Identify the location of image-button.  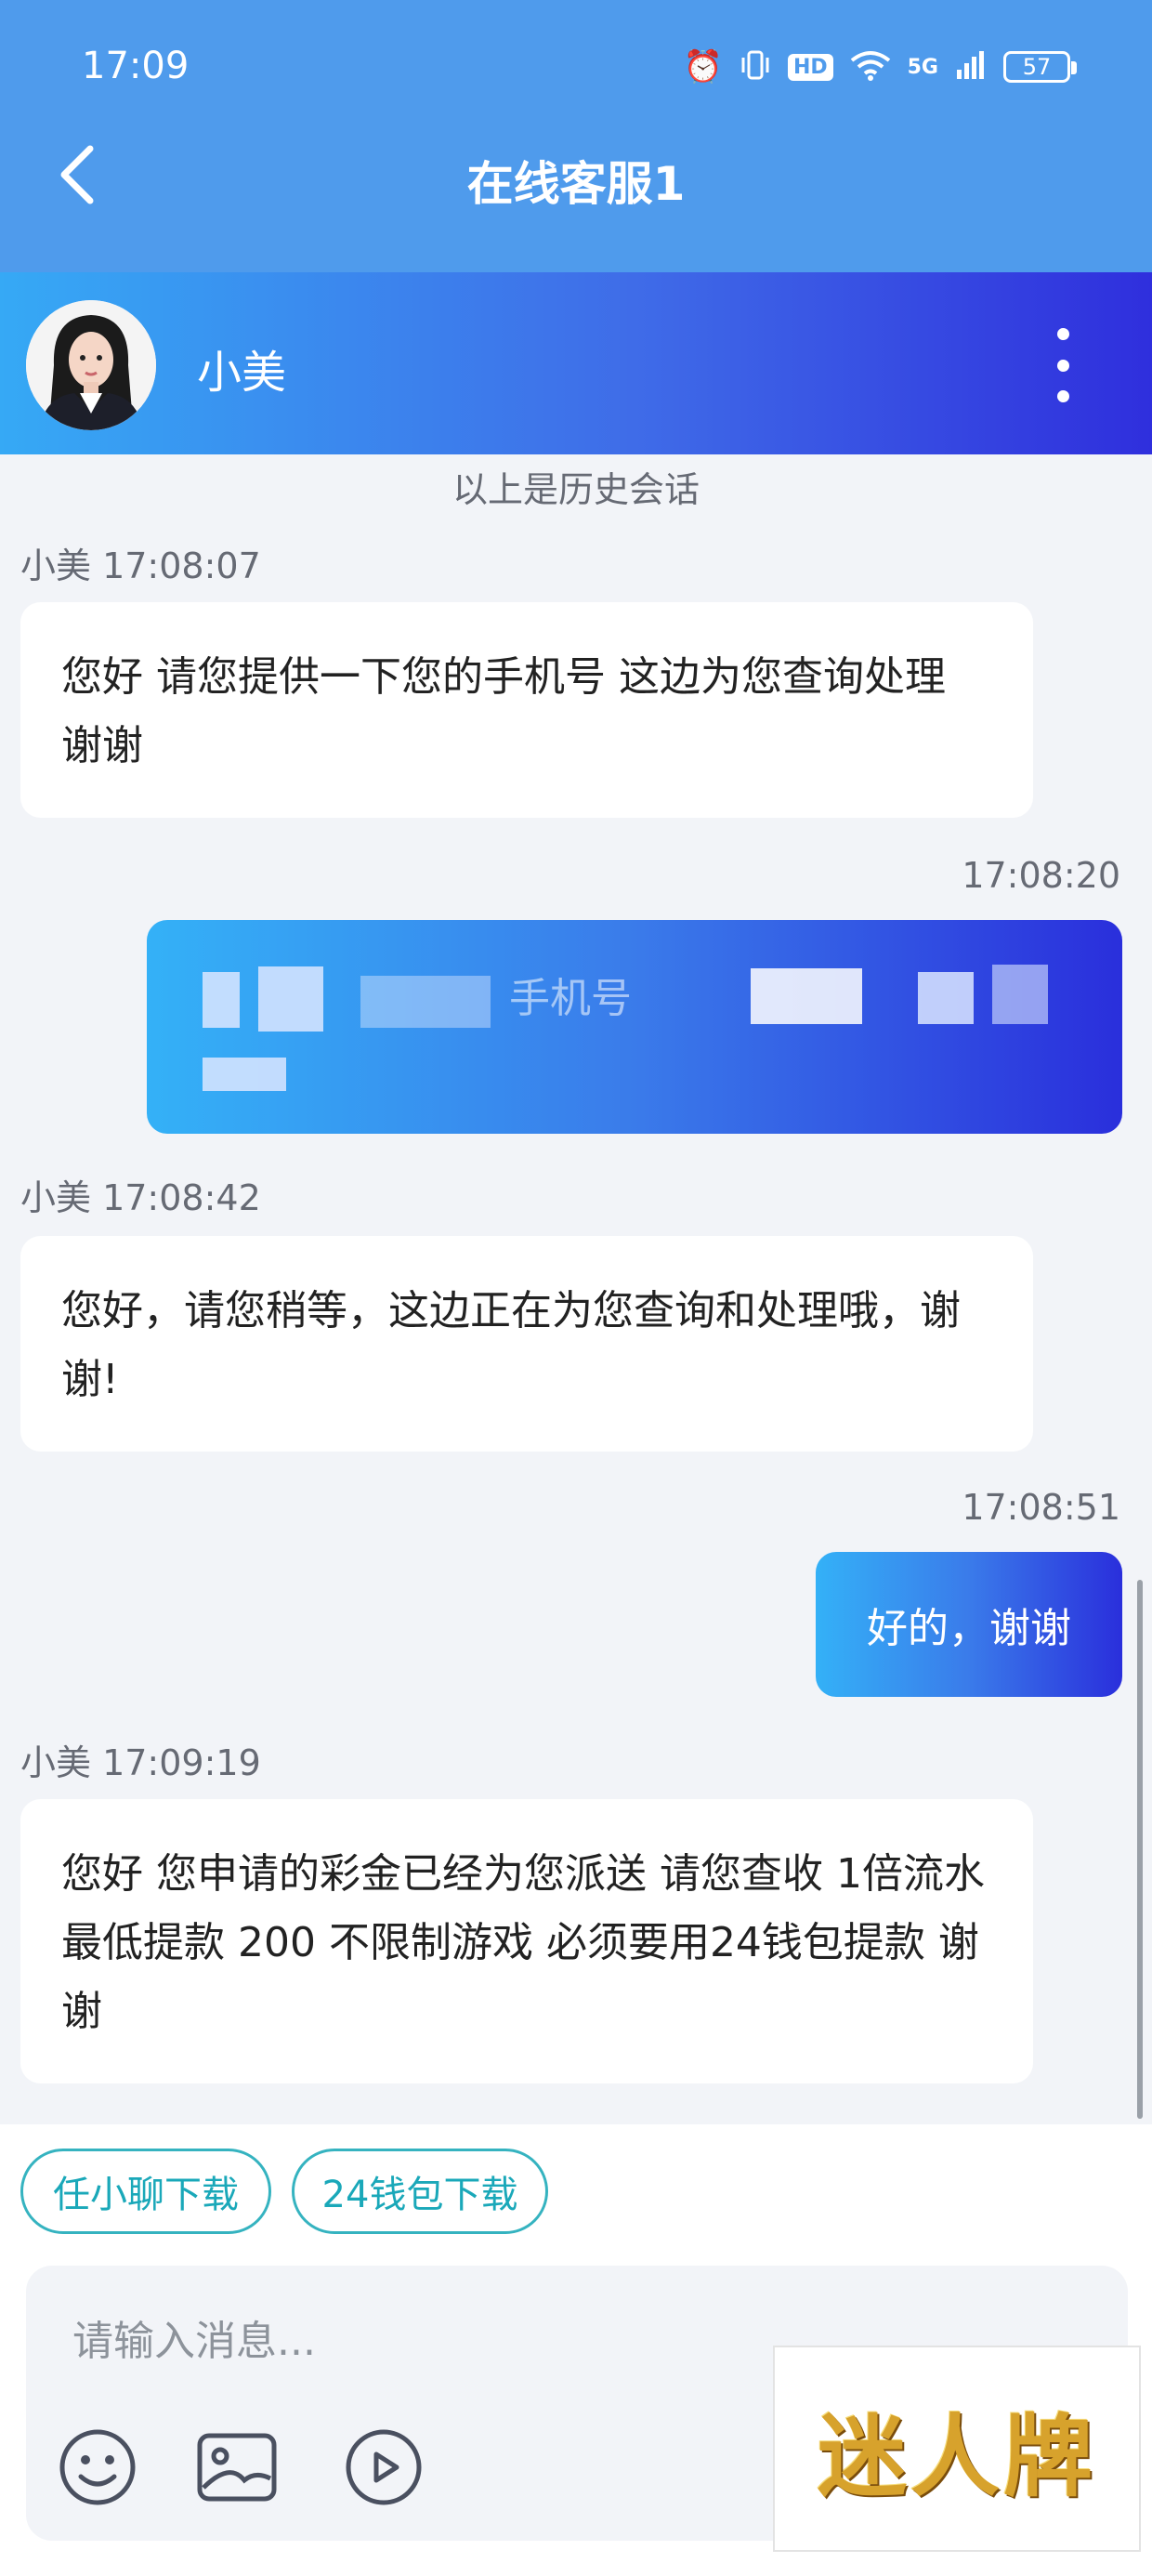
(237, 2469).